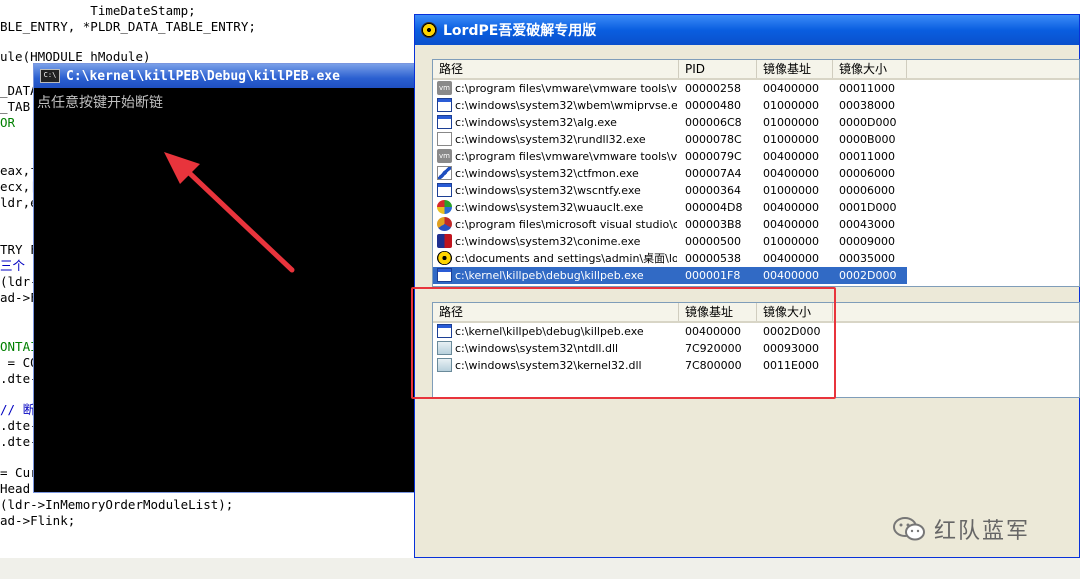  I want to click on bottom-band, so click(540, 568).